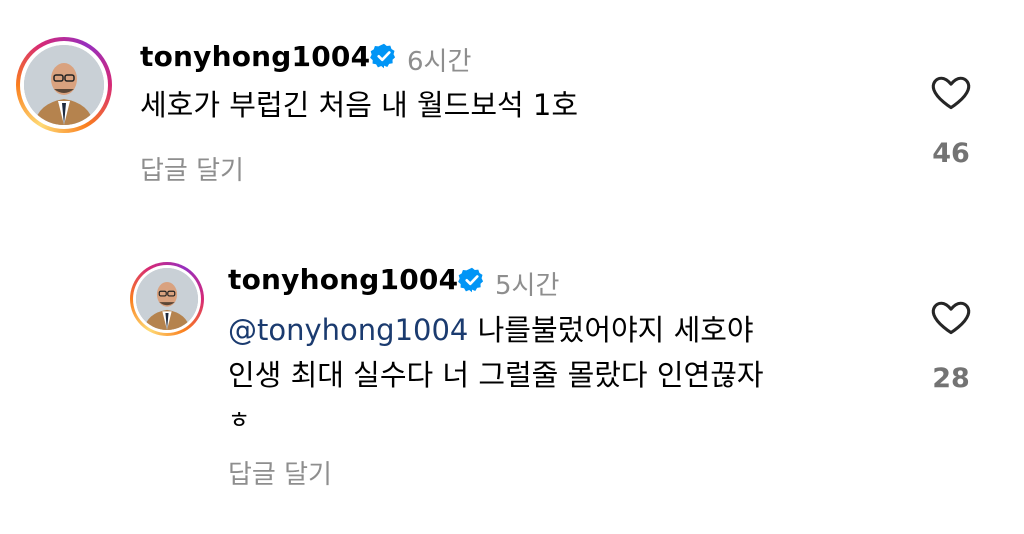 The width and height of the screenshot is (1024, 534). I want to click on comment-time: 5시간, so click(527, 286).